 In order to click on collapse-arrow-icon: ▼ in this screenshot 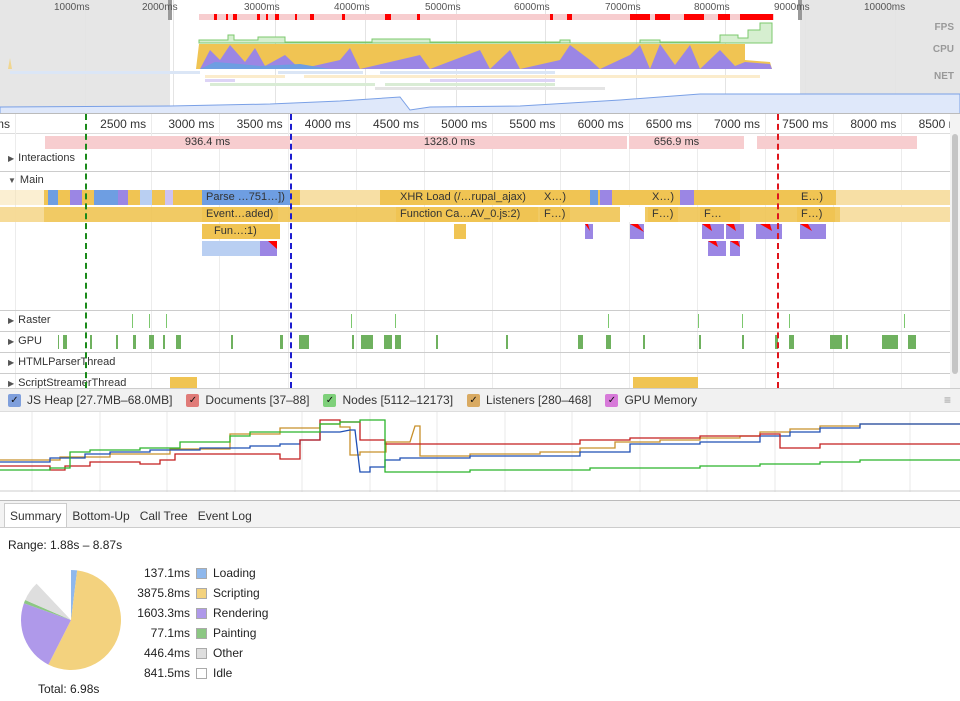, I will do `click(12, 180)`.